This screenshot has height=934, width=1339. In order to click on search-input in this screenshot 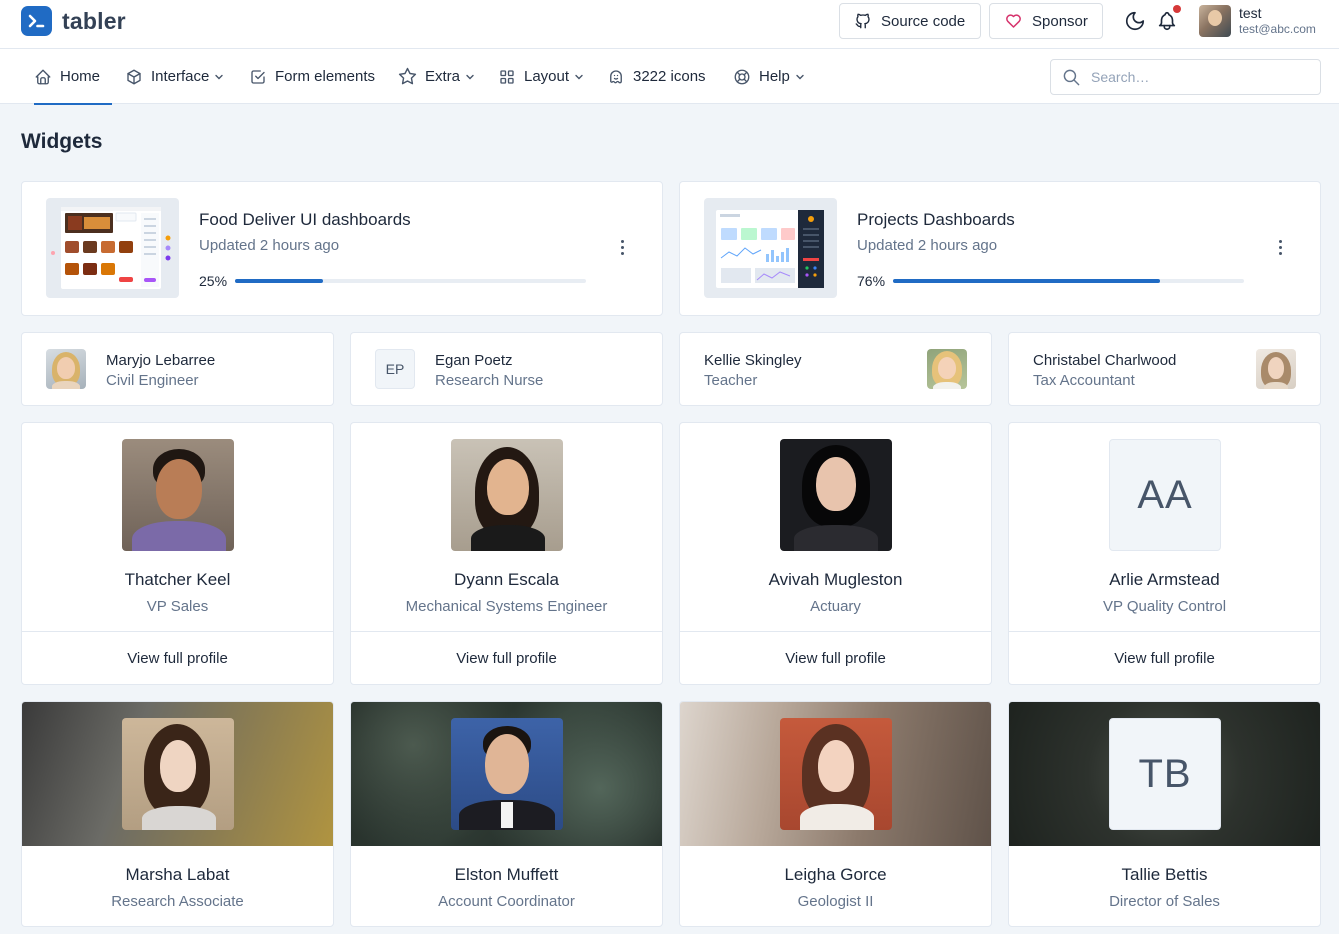, I will do `click(1201, 77)`.